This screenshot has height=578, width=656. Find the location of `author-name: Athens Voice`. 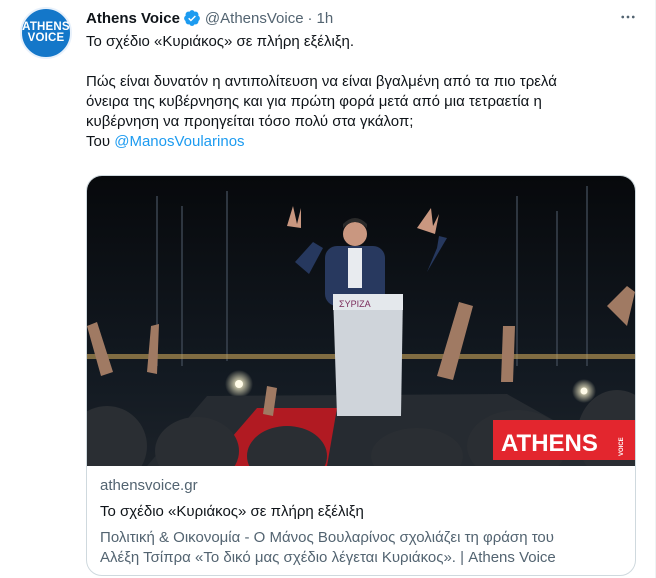

author-name: Athens Voice is located at coordinates (133, 18).